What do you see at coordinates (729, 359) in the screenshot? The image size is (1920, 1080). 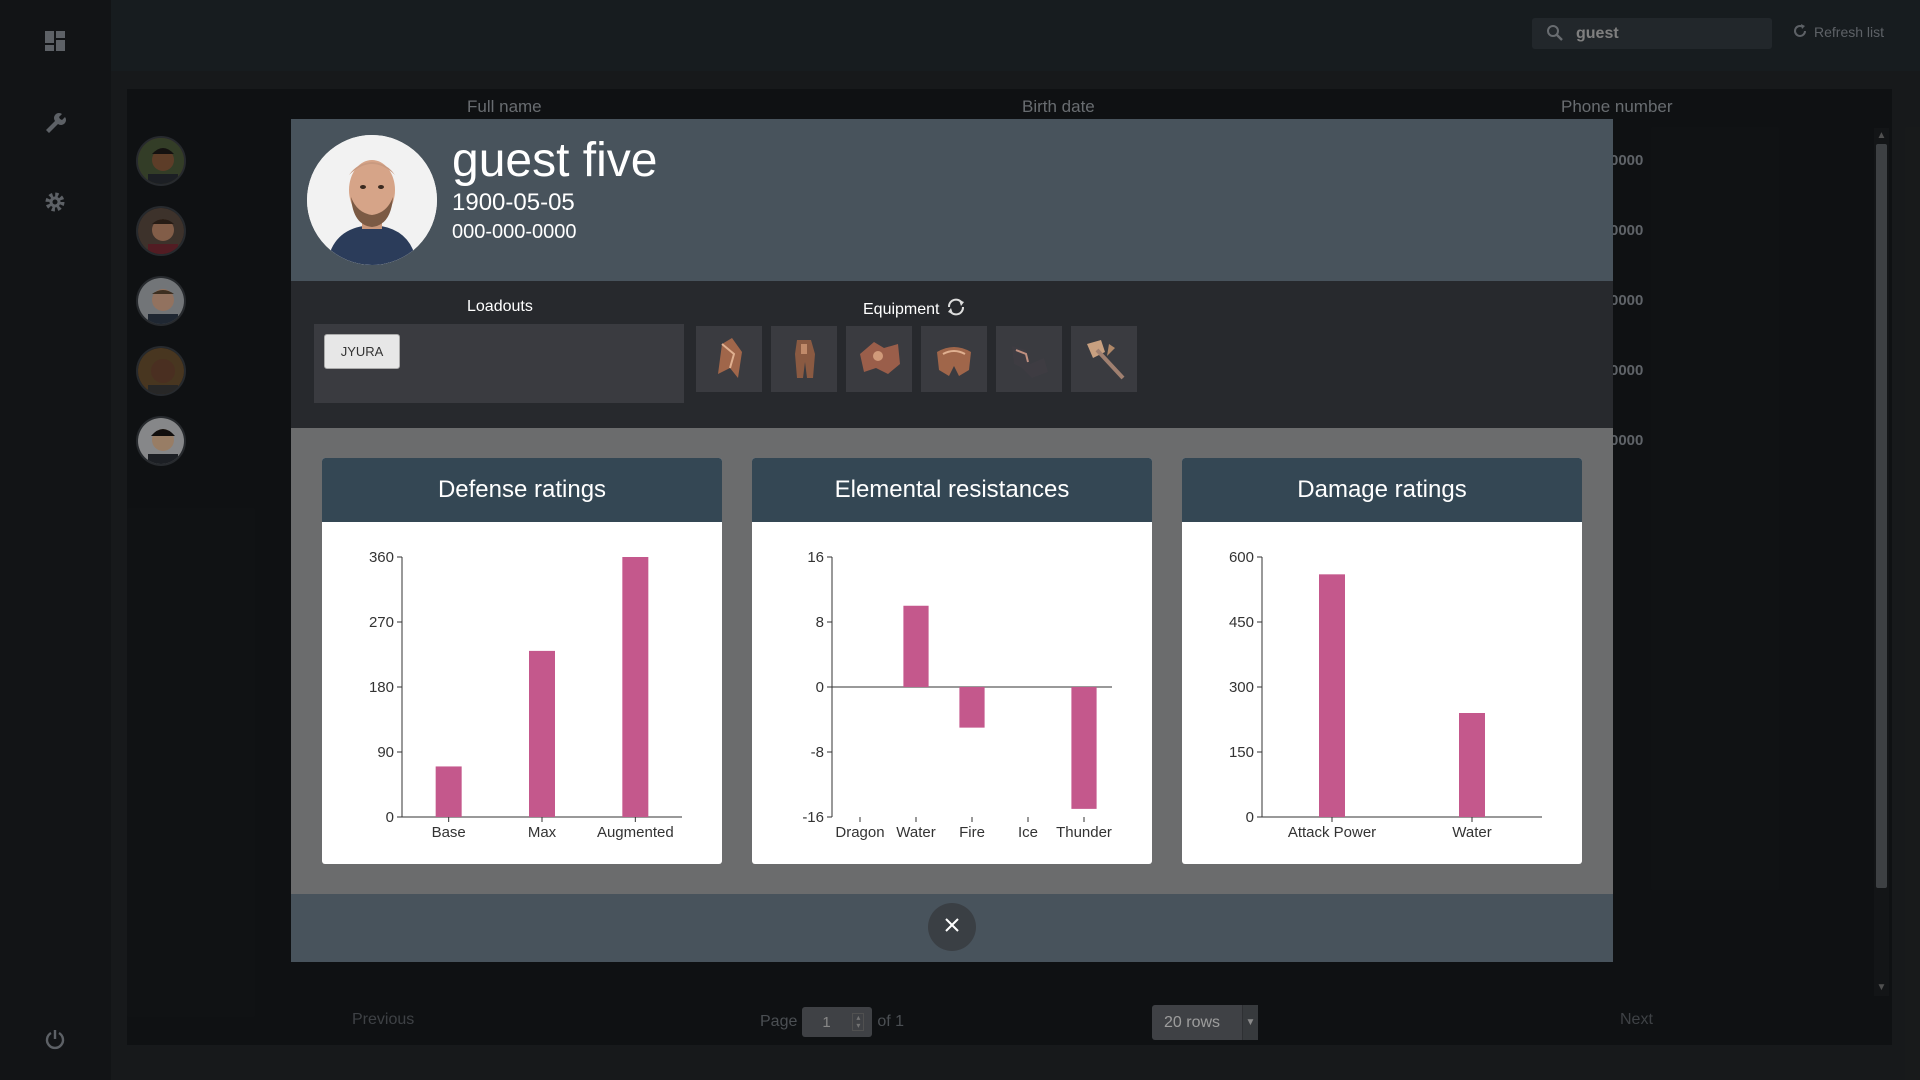 I see `helm-icon` at bounding box center [729, 359].